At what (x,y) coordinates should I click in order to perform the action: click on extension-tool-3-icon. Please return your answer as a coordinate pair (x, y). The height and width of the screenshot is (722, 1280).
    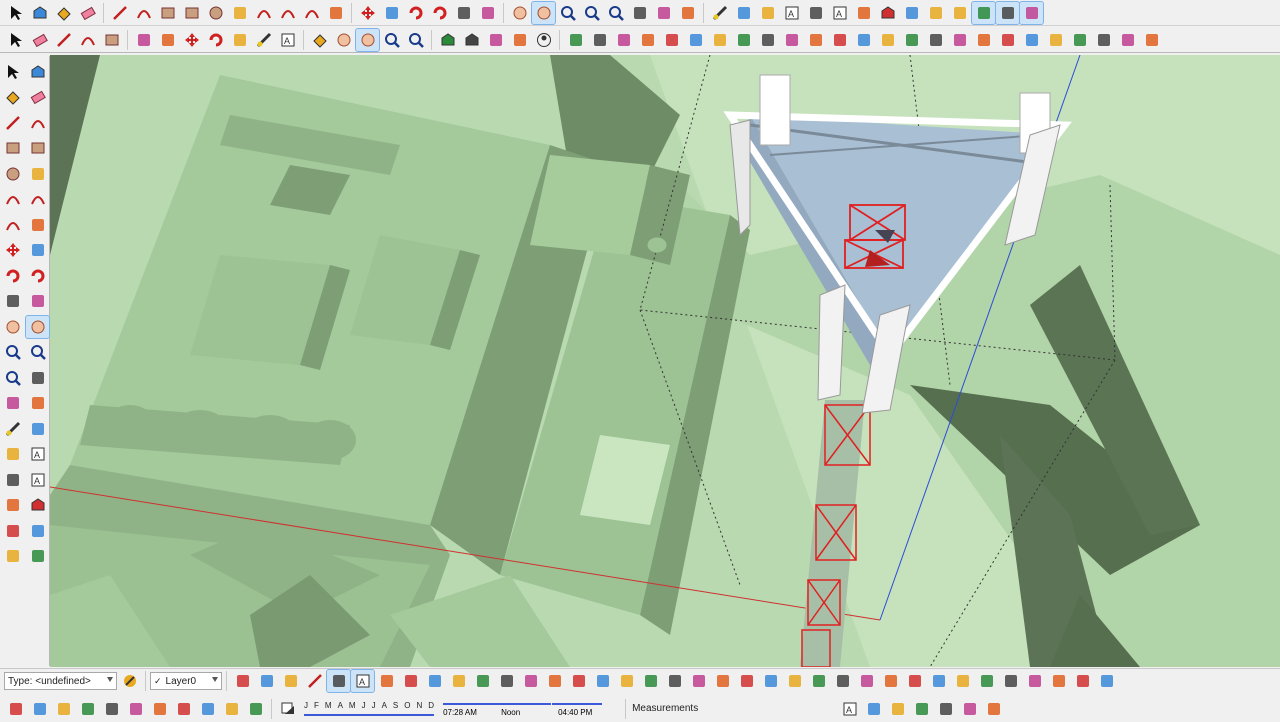
    Looking at the image, I should click on (623, 40).